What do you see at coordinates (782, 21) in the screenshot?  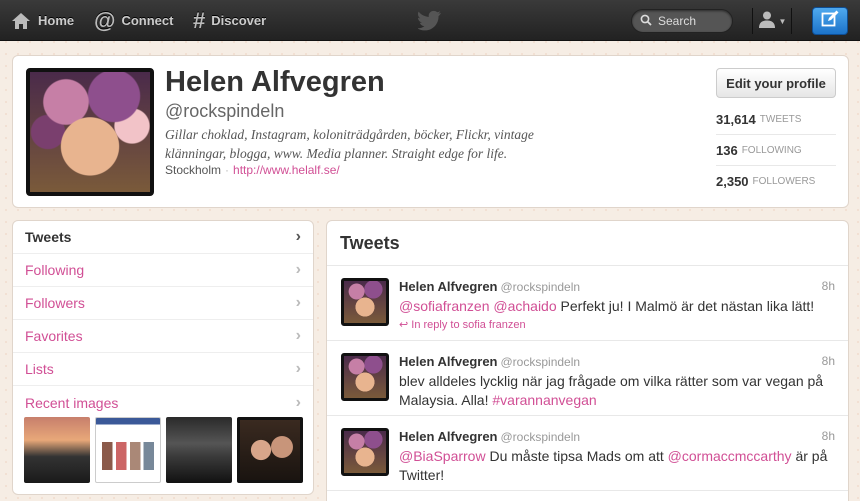 I see `chevron-down-icon: ▼` at bounding box center [782, 21].